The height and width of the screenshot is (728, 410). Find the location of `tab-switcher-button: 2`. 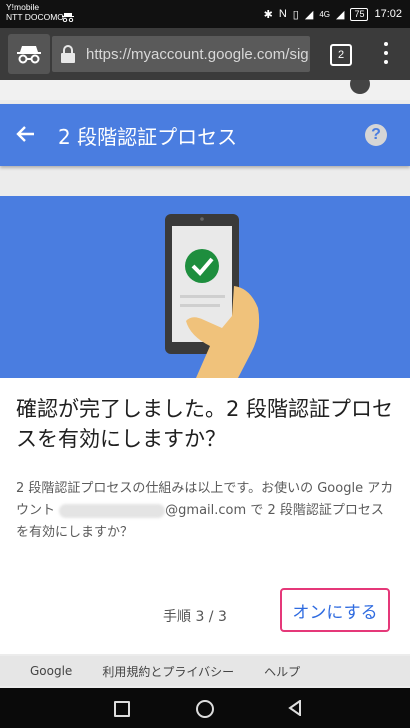

tab-switcher-button: 2 is located at coordinates (341, 55).